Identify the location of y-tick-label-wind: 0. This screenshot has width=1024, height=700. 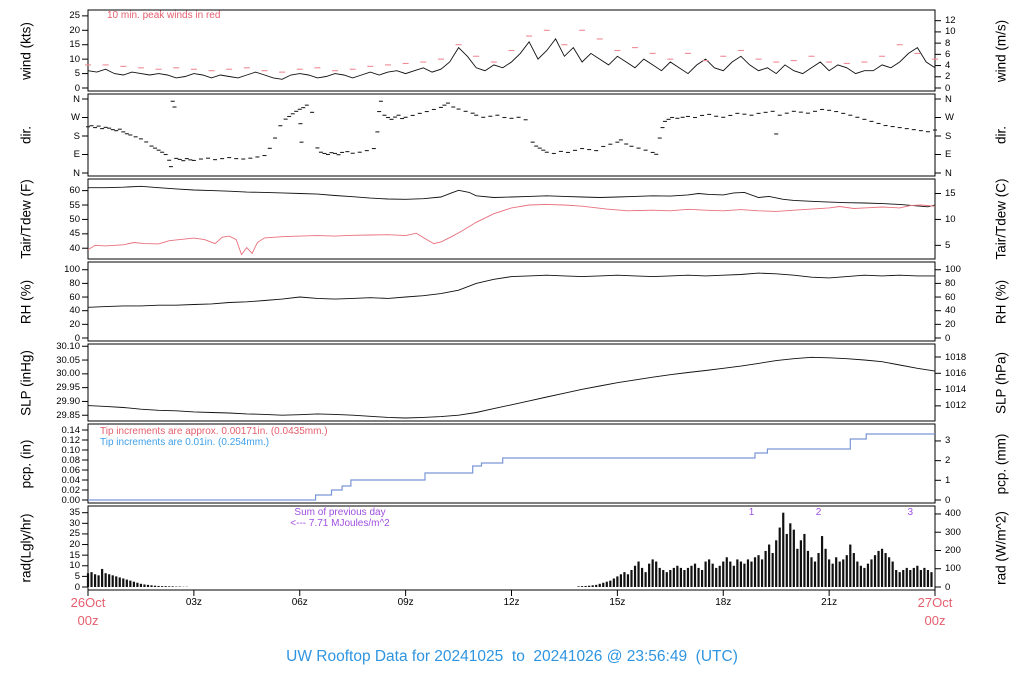
(77, 88).